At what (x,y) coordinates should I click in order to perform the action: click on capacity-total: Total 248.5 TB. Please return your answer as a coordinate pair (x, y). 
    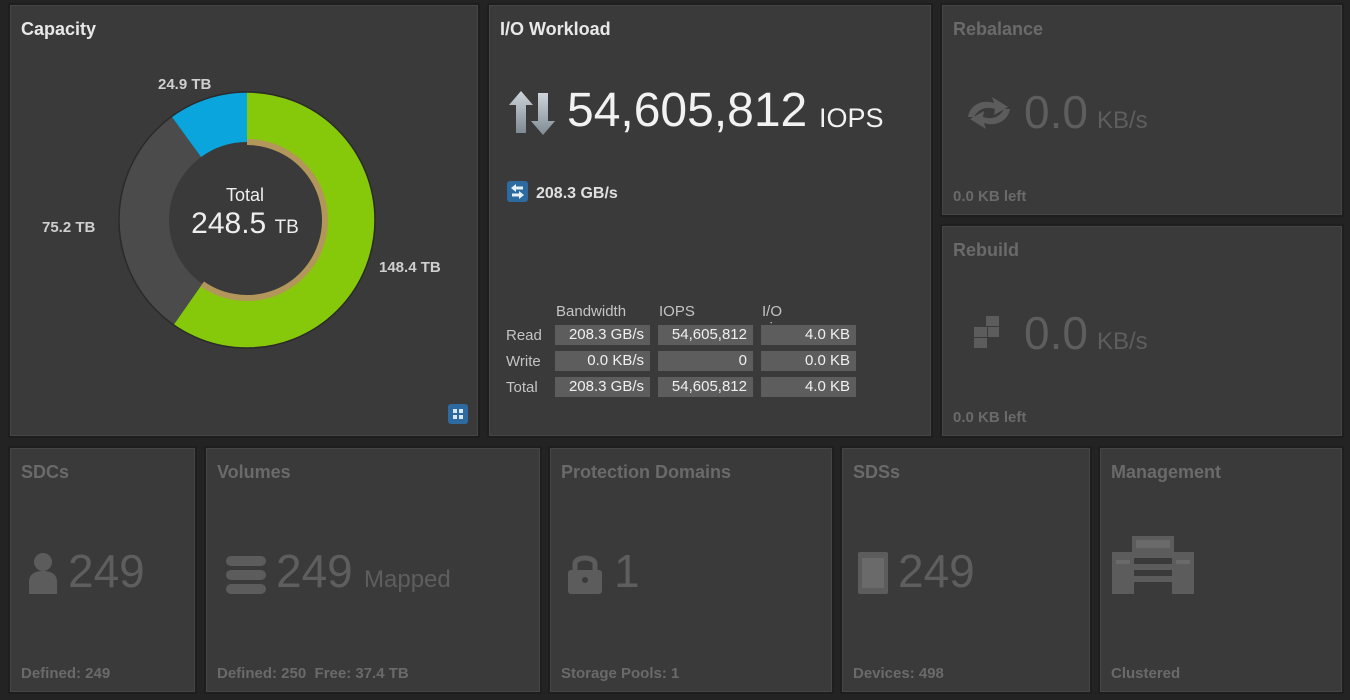
    Looking at the image, I should click on (245, 215).